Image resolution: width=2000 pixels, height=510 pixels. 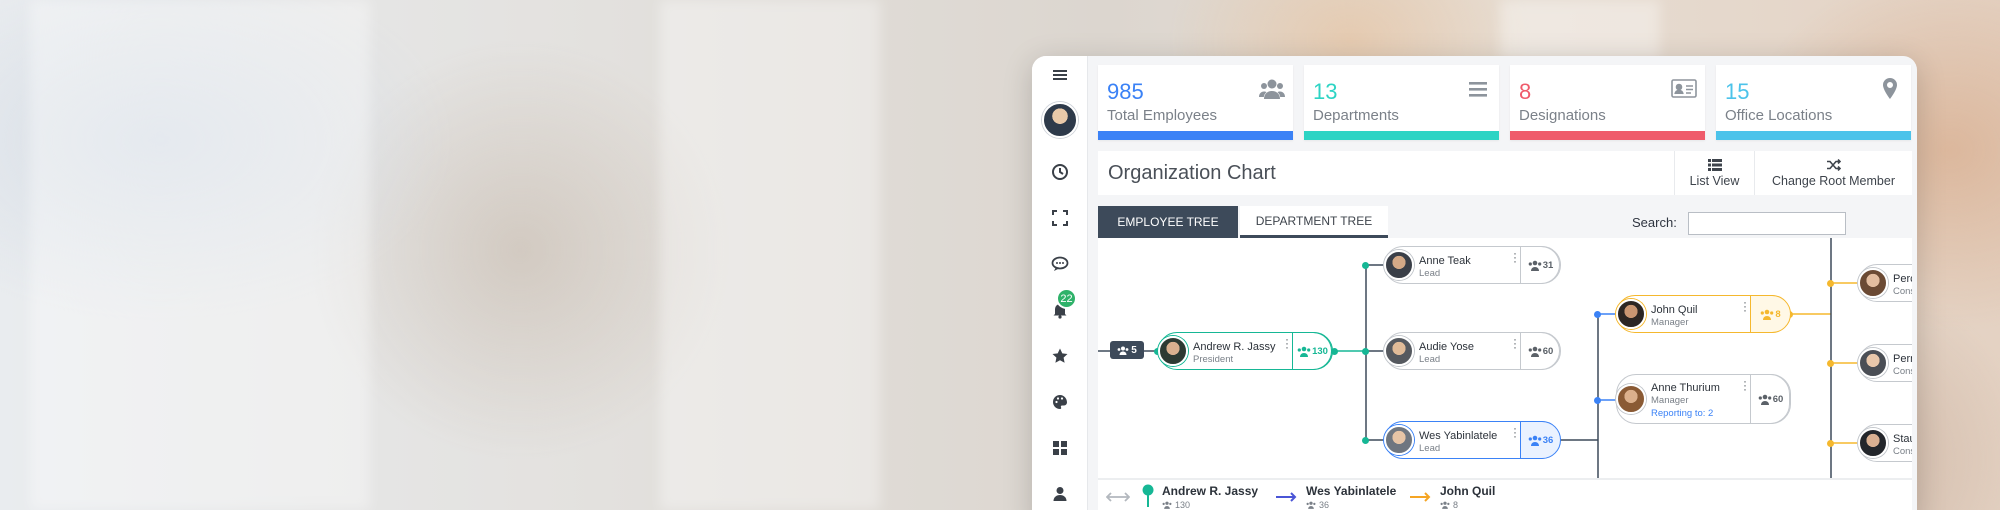 What do you see at coordinates (1118, 497) in the screenshot?
I see `double-arrow-icon` at bounding box center [1118, 497].